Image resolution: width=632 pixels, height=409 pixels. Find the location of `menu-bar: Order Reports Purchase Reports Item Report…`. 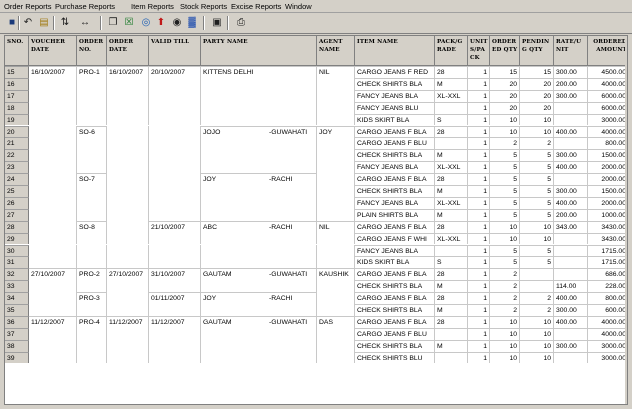

menu-bar: Order Reports Purchase Reports Item Report… is located at coordinates (316, 6).